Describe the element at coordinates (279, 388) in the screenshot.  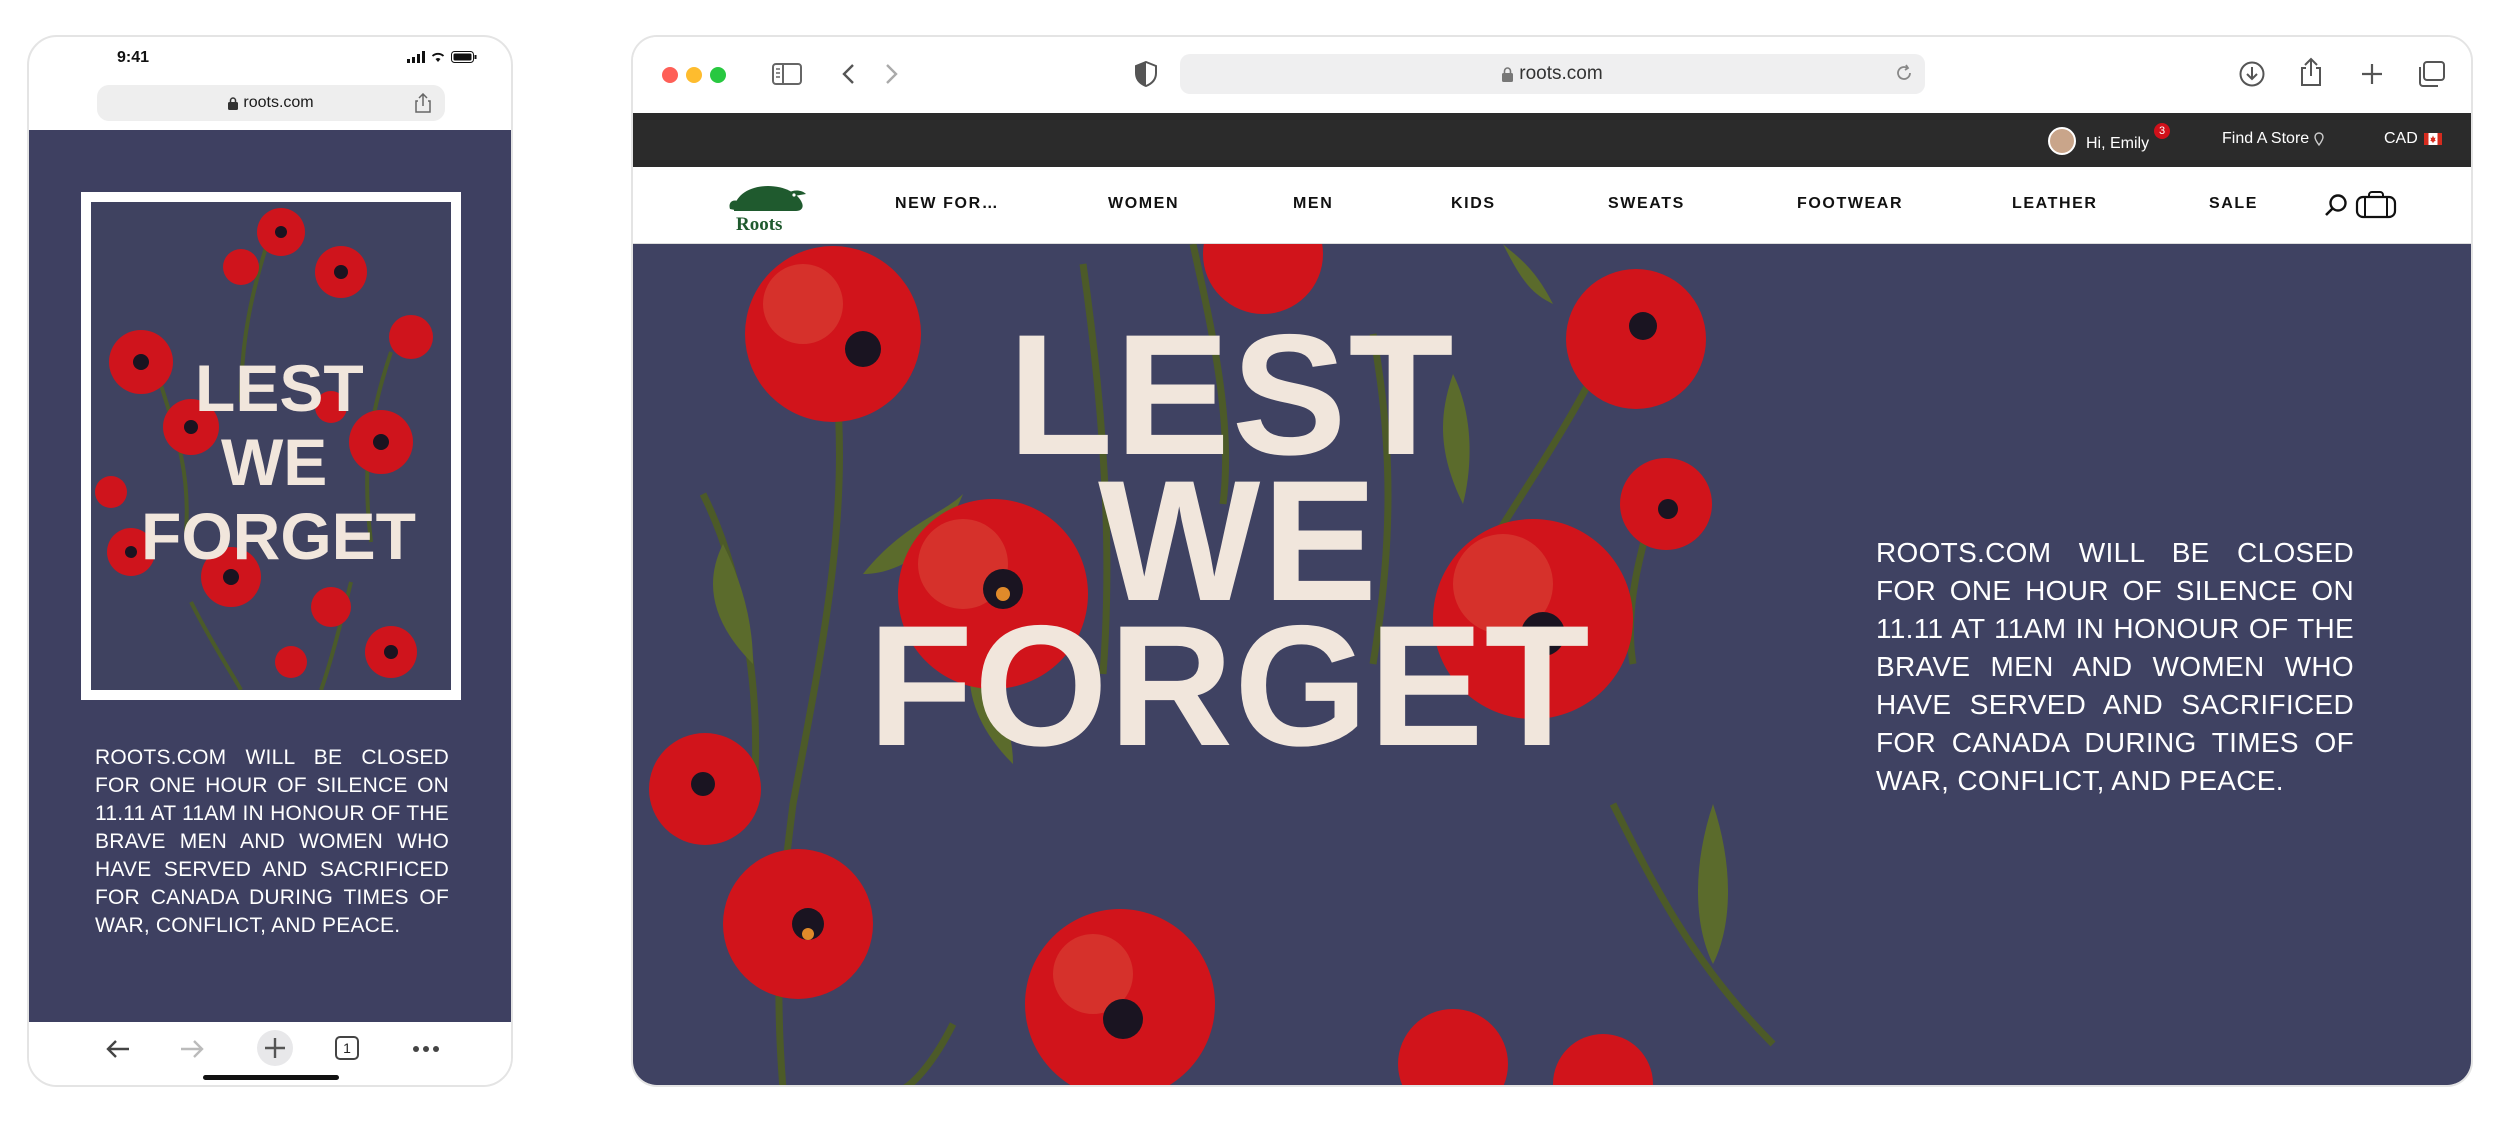
I see `phone-poster-line-lest: LEST` at that location.